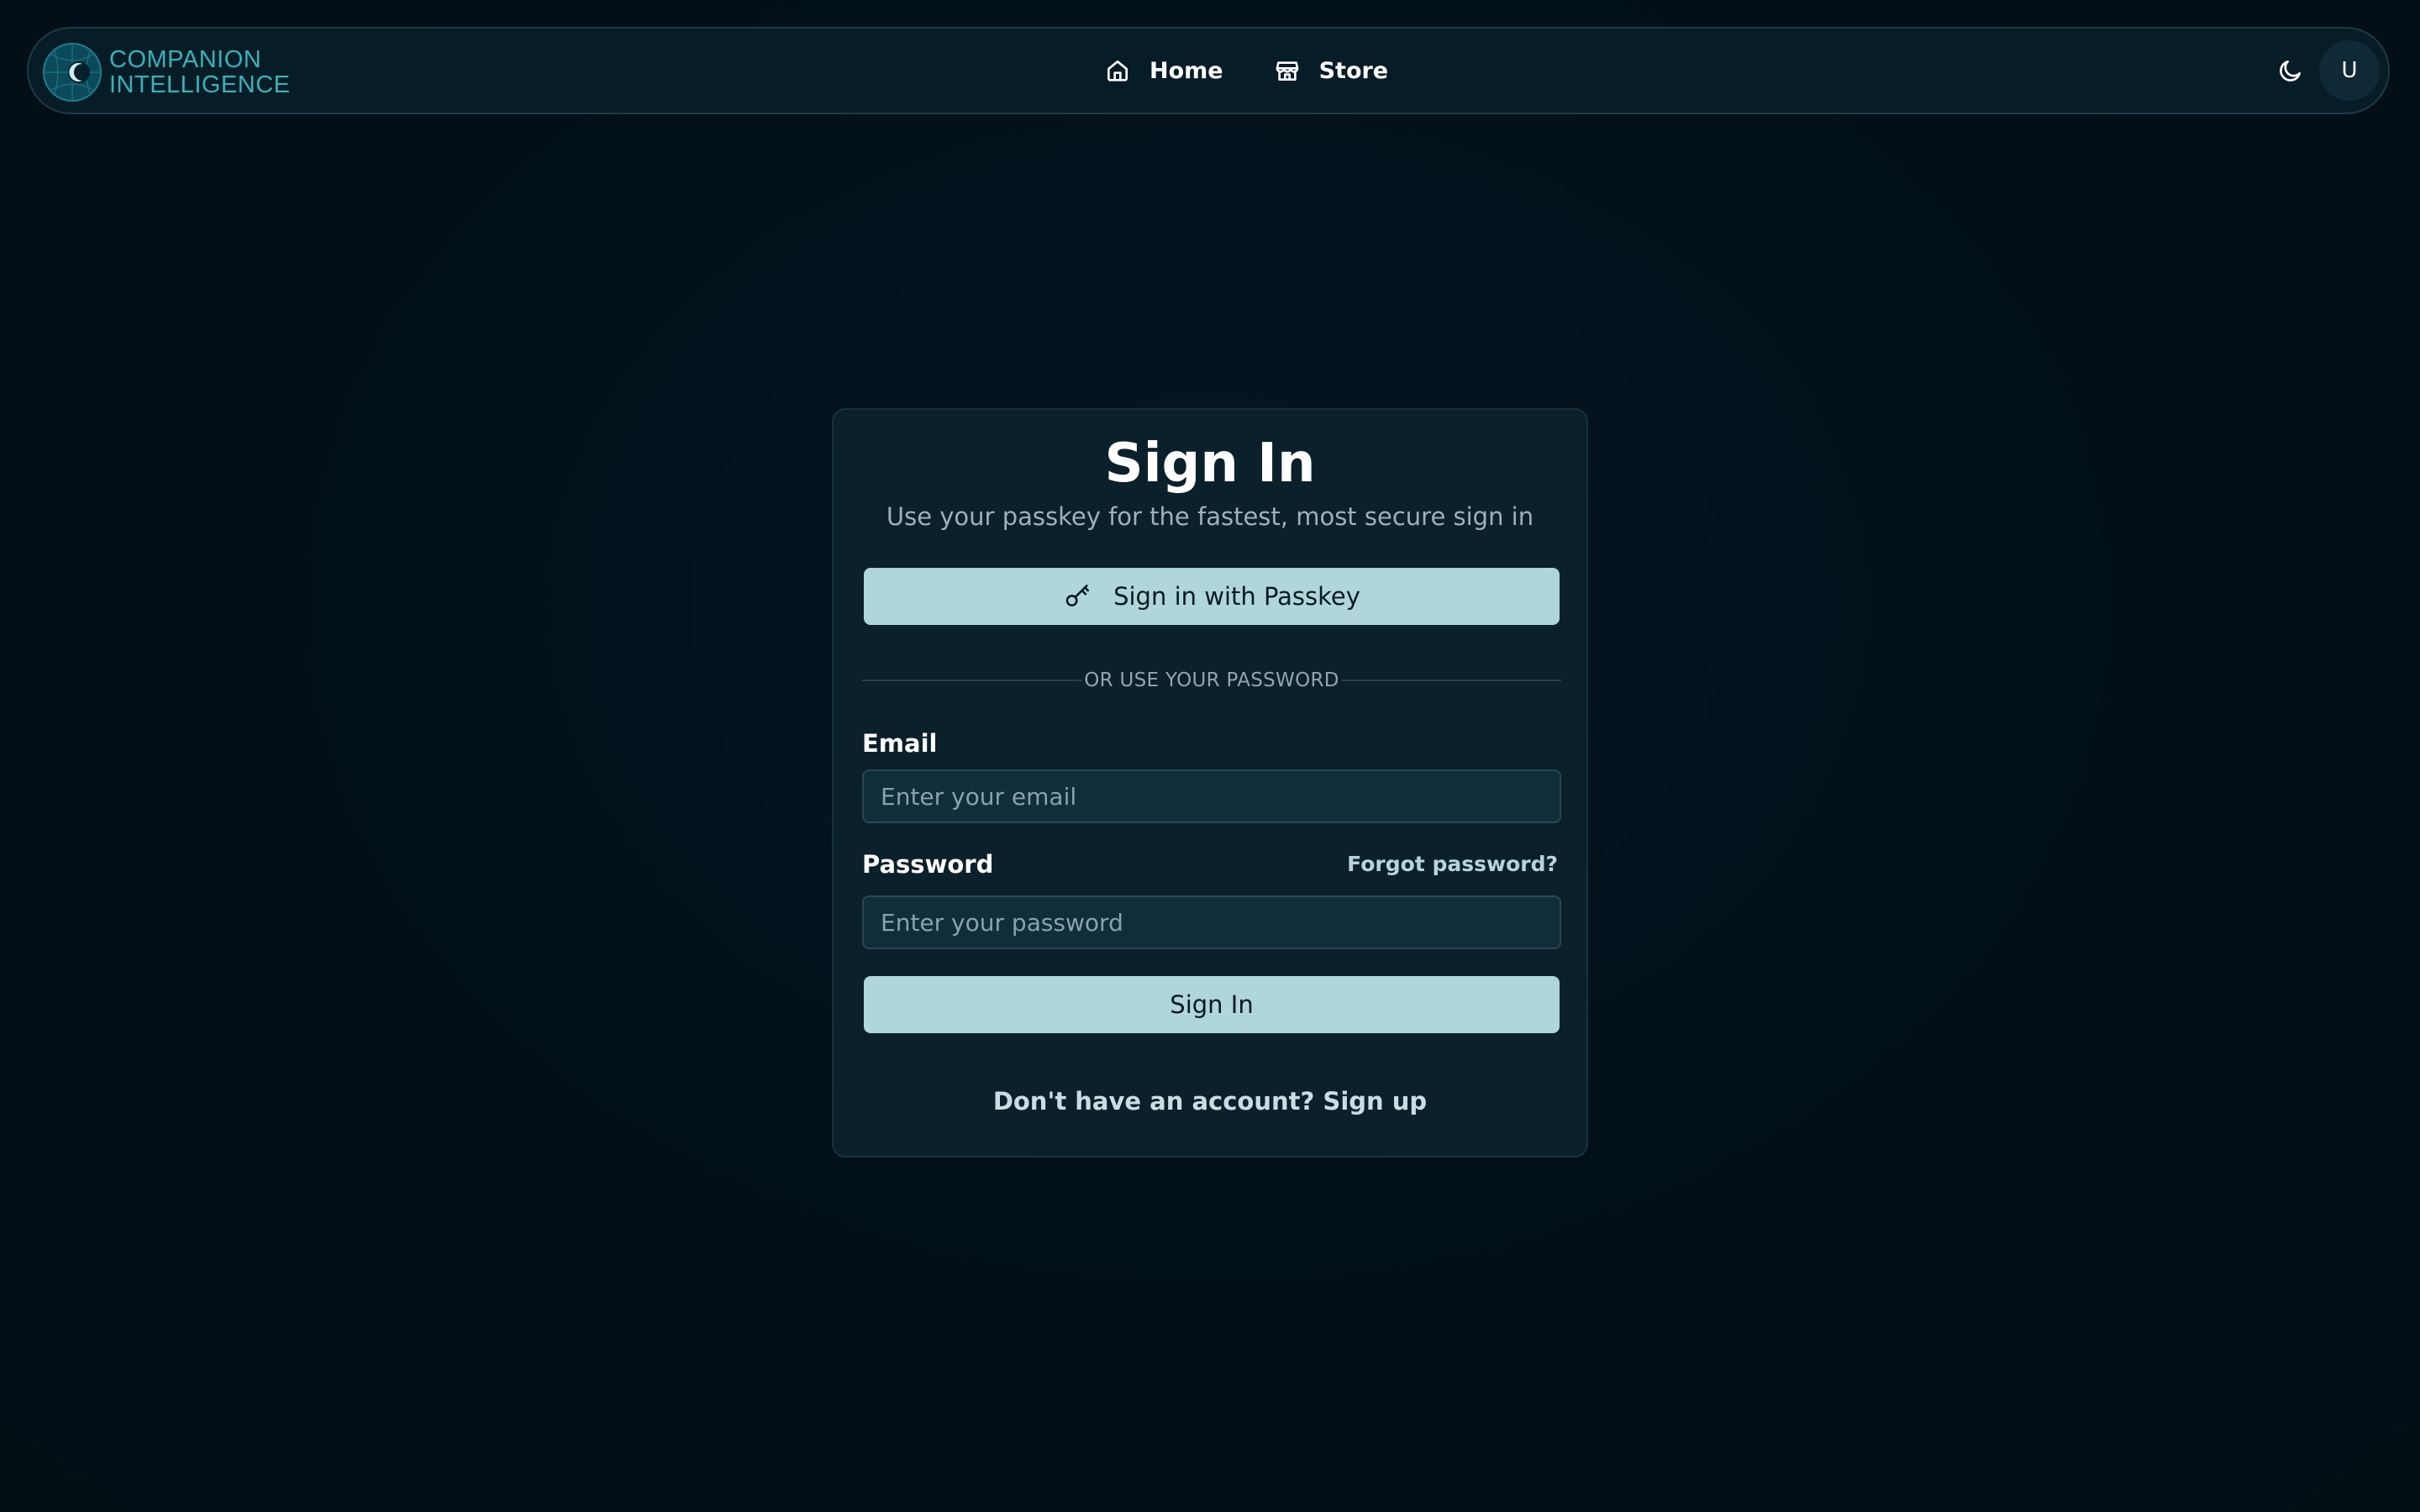 The width and height of the screenshot is (2420, 1512). I want to click on forgot-password-link: Forgot password?, so click(1452, 864).